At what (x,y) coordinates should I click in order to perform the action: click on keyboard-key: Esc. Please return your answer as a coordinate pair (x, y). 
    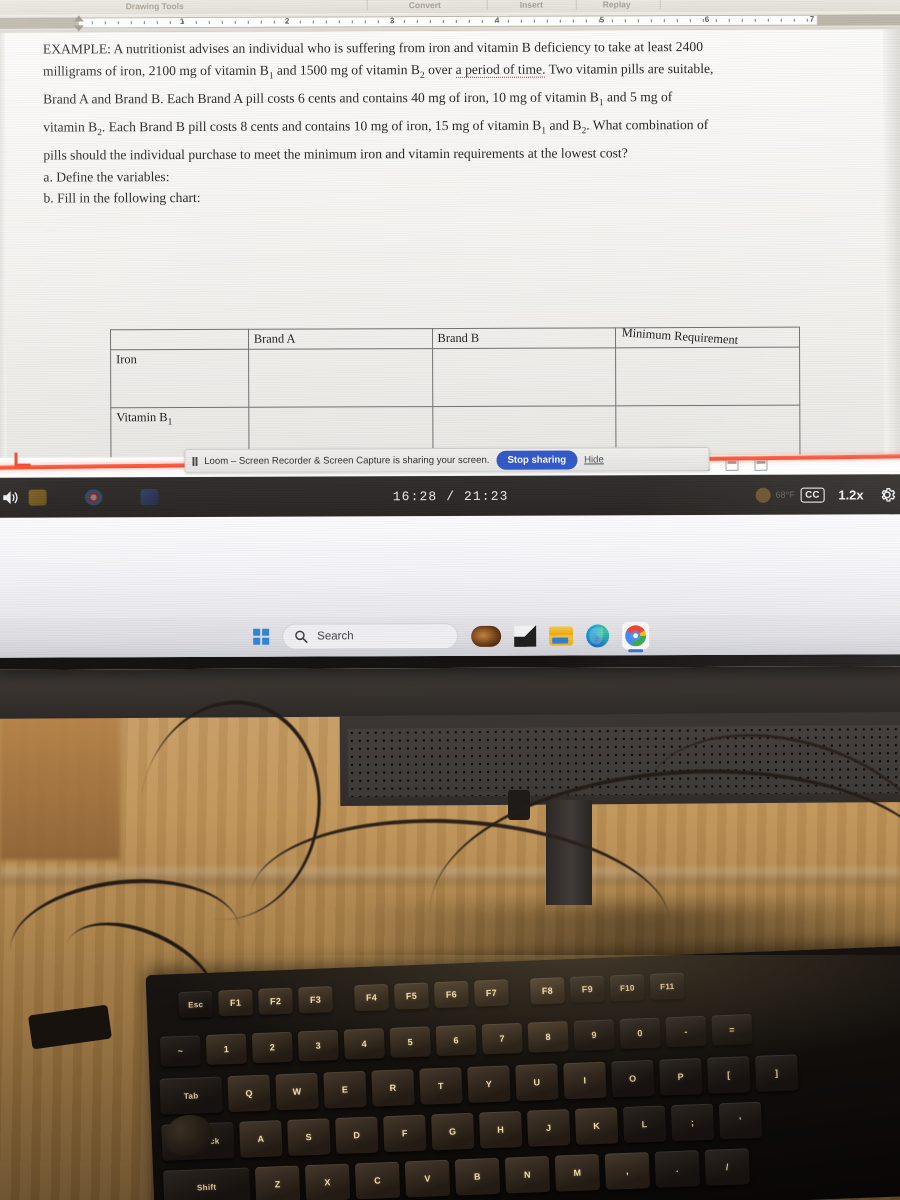
    Looking at the image, I should click on (196, 1004).